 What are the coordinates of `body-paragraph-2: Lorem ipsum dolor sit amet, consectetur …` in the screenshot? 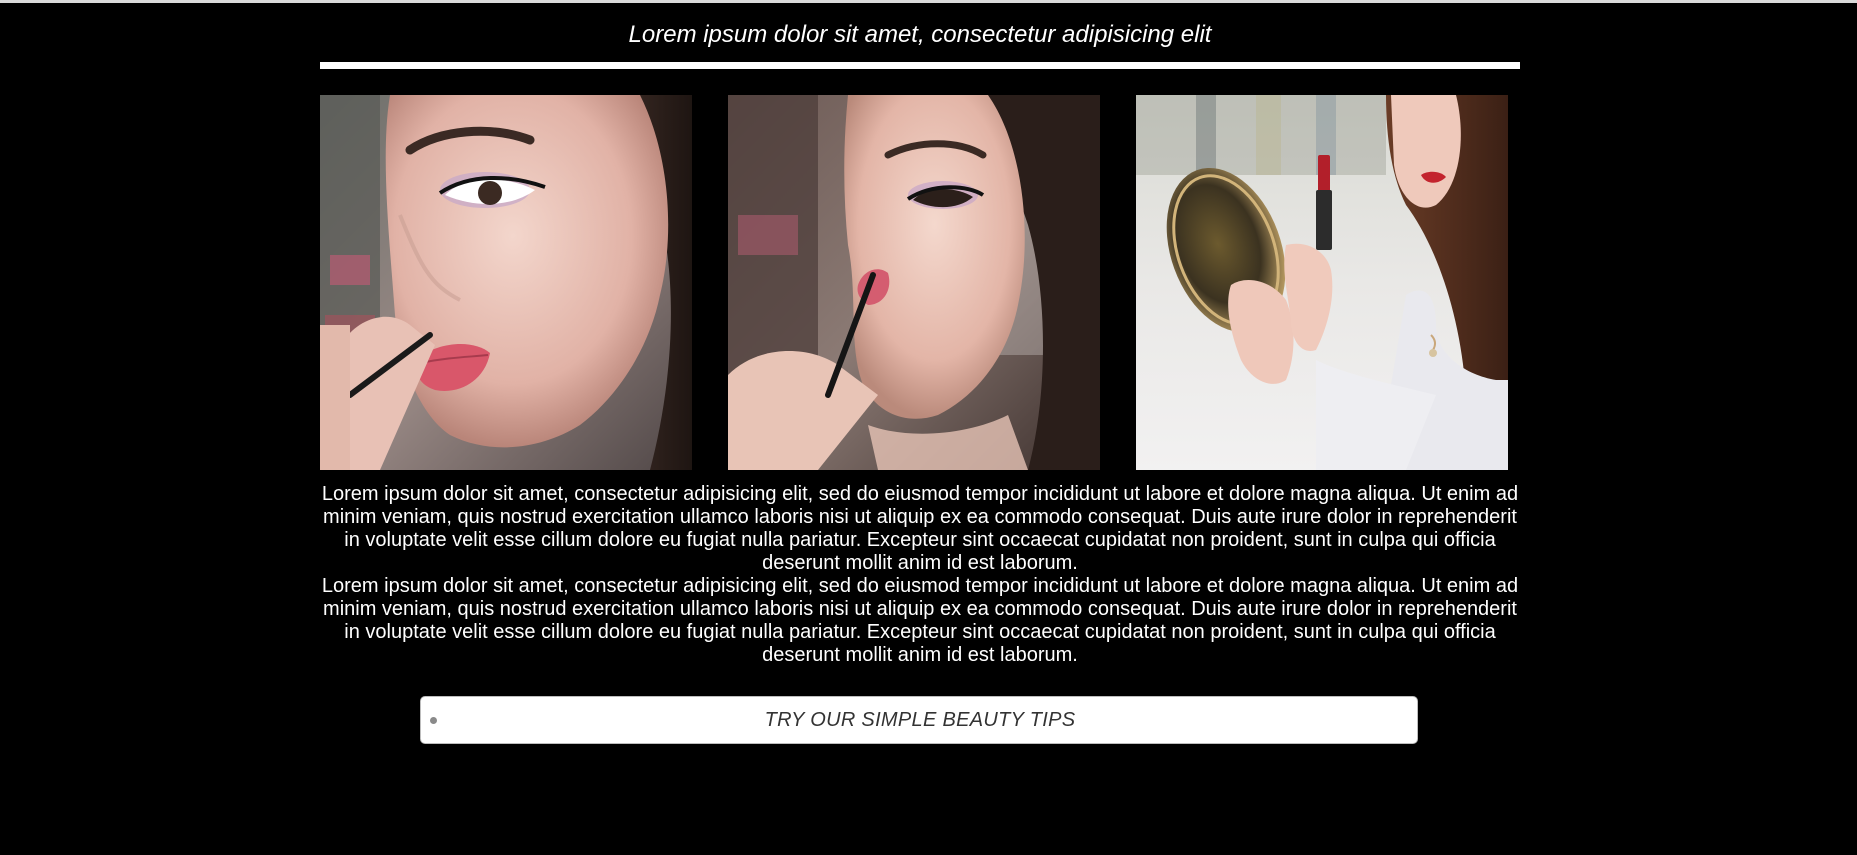 It's located at (920, 620).